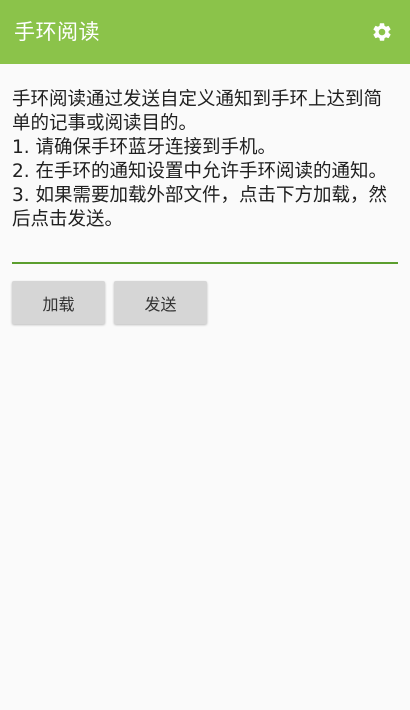 This screenshot has width=410, height=710. Describe the element at coordinates (109, 302) in the screenshot. I see `action-buttons: 加载 发送` at that location.